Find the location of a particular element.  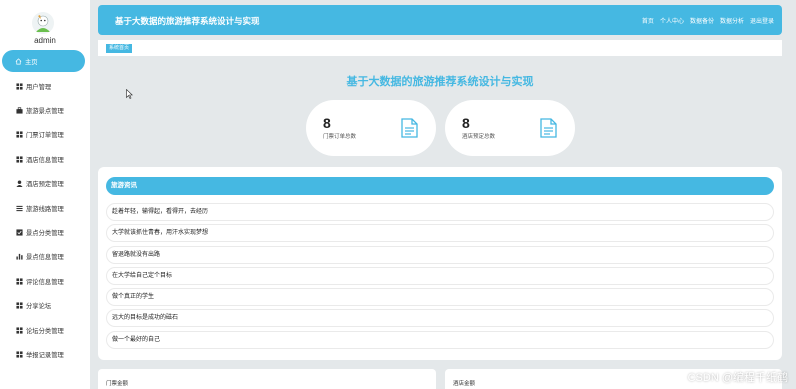

sidebar-item-label: 旅游景点管理 is located at coordinates (45, 112).